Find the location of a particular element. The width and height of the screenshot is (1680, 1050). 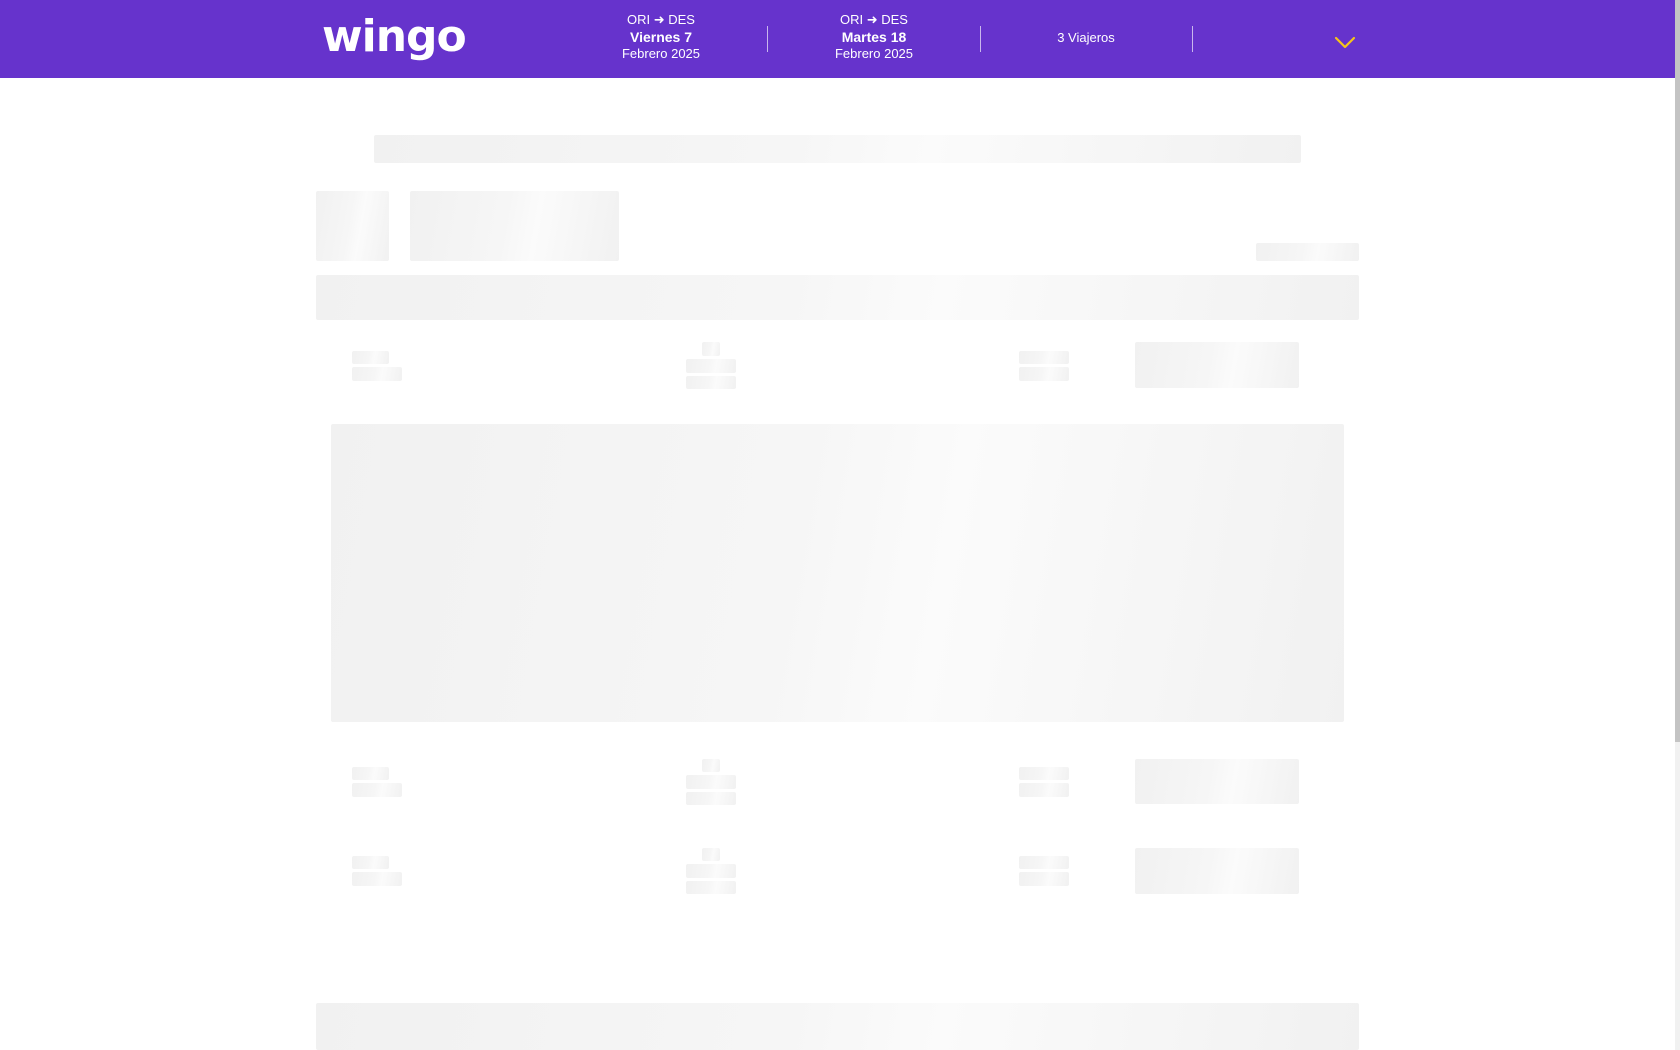

outbound-month: Febrero 2025 is located at coordinates (661, 53).